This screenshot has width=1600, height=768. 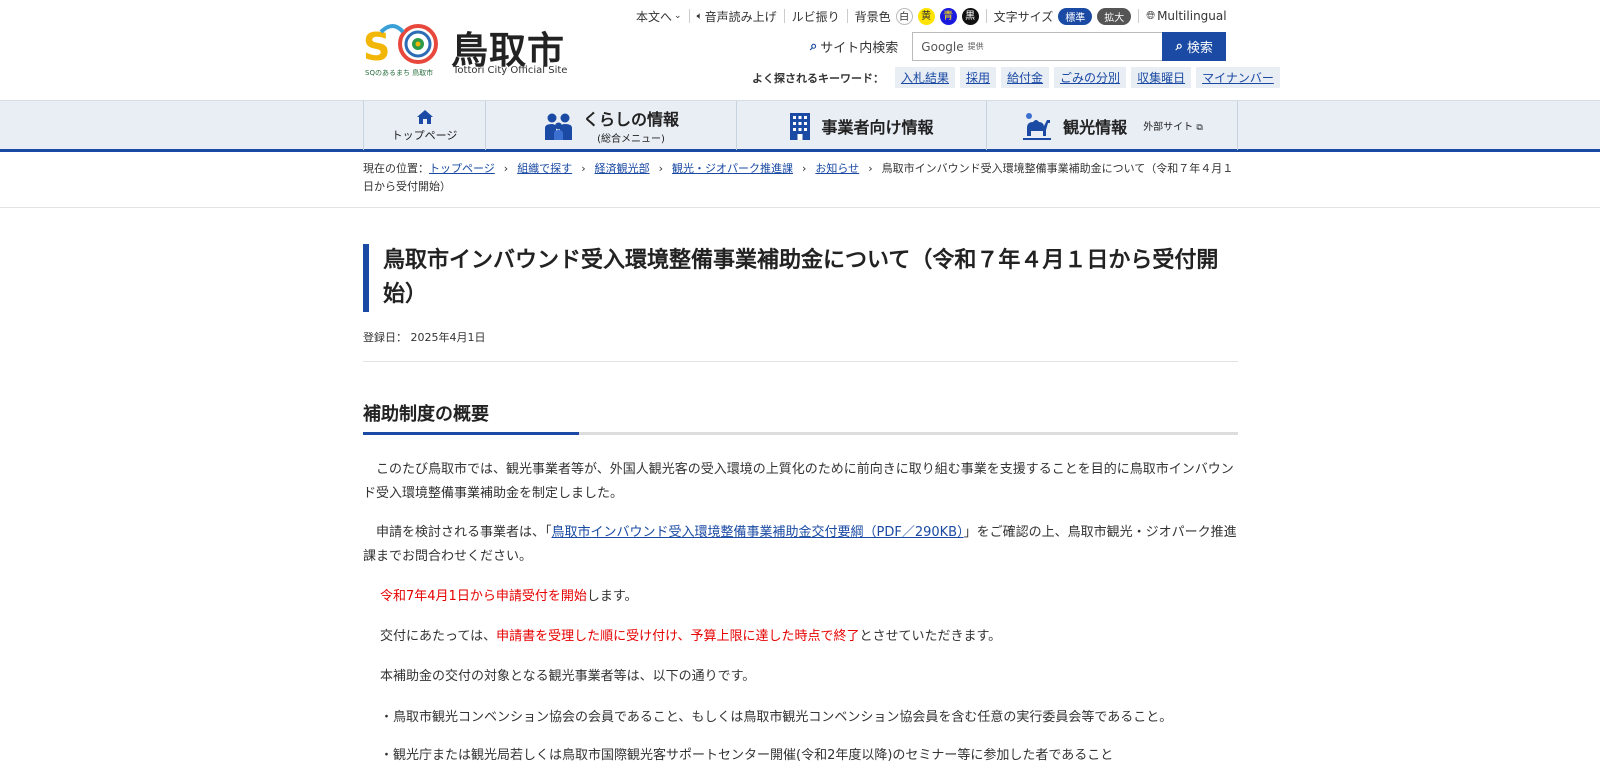 I want to click on breadcrumb-link: 組織で探す, so click(x=544, y=168).